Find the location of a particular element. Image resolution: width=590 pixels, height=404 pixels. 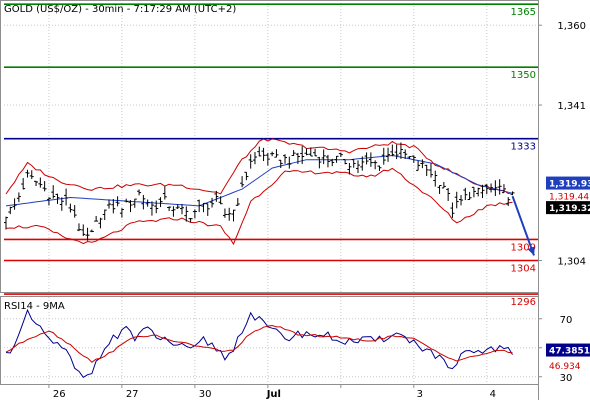

main-y-tick-label: 1,341 is located at coordinates (571, 106).